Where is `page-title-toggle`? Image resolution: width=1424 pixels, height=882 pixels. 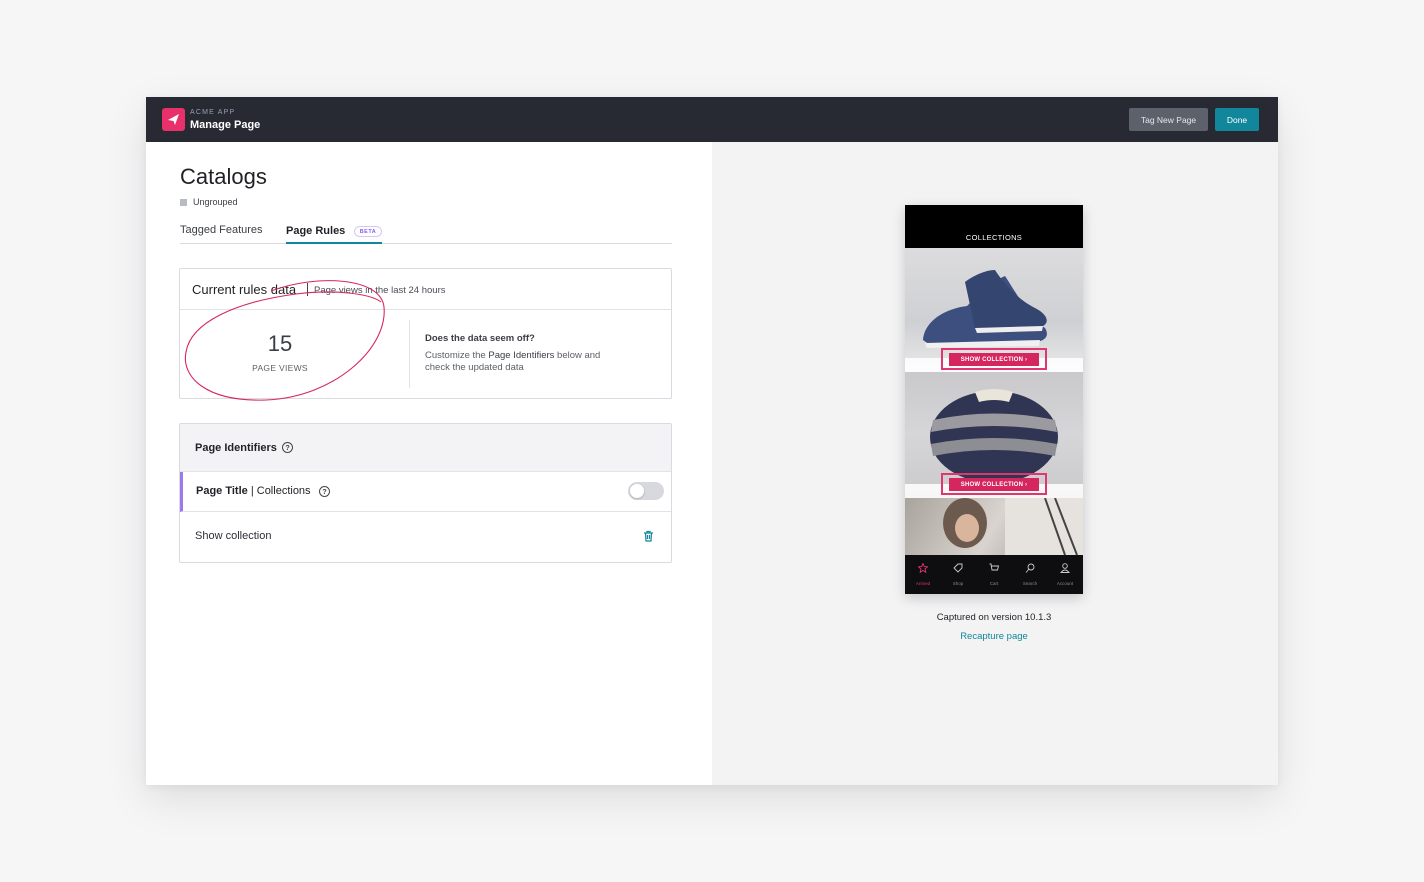 page-title-toggle is located at coordinates (646, 491).